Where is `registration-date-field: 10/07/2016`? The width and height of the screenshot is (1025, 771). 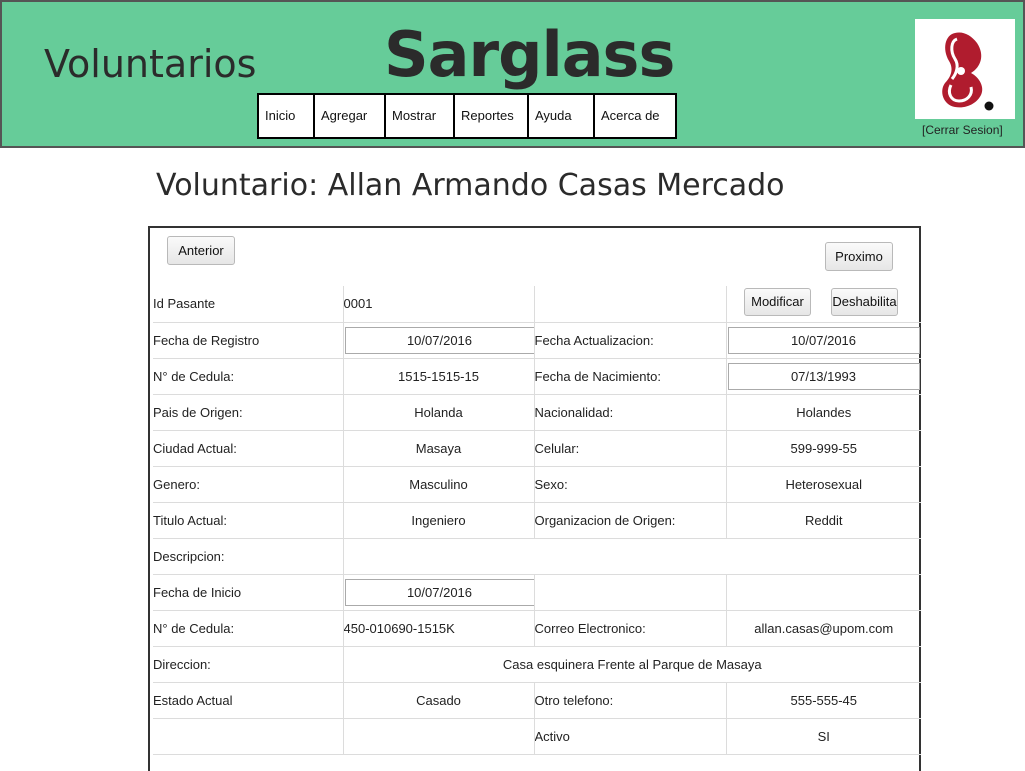
registration-date-field: 10/07/2016 is located at coordinates (438, 340).